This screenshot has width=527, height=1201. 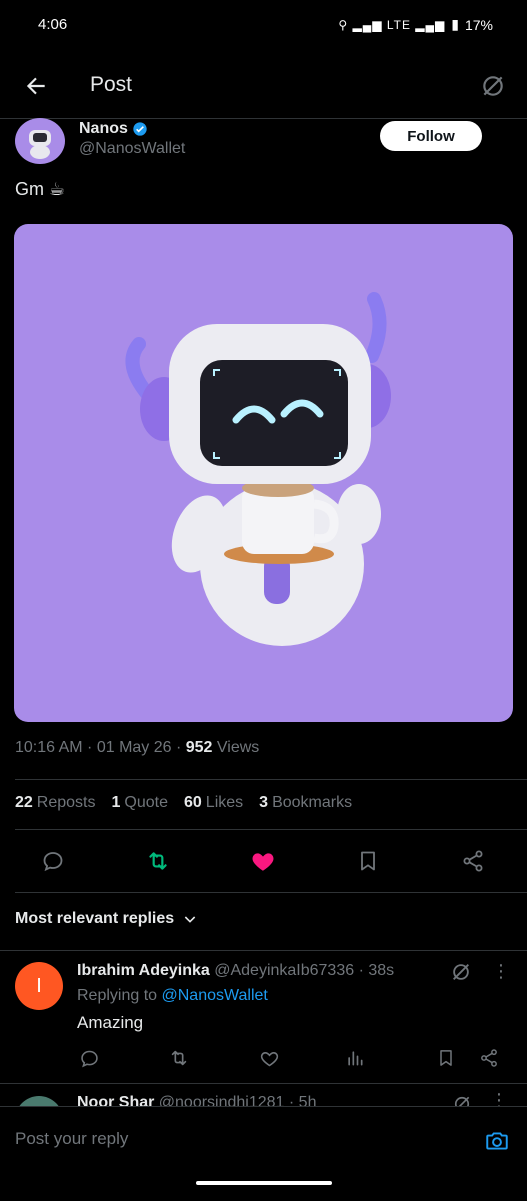 I want to click on reply-header: Noor Shar @noorsindhi1281 · 5h, so click(x=196, y=1100).